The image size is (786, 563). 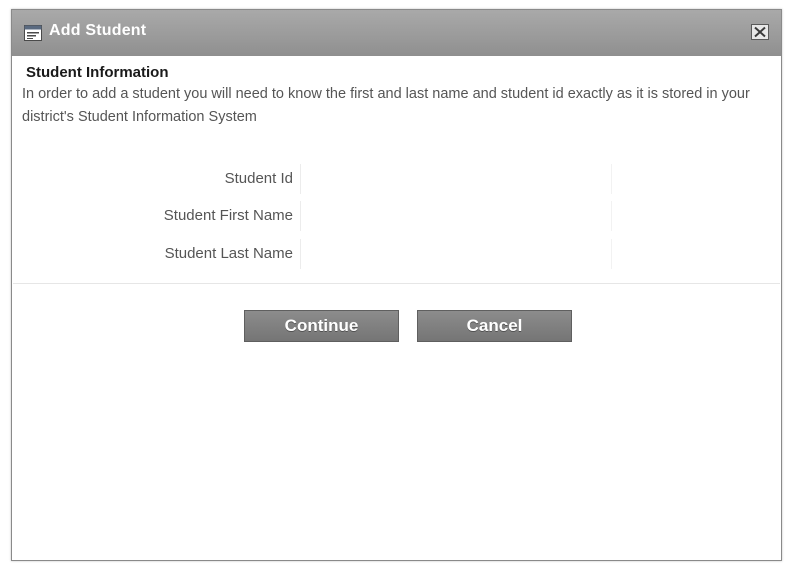 What do you see at coordinates (396, 33) in the screenshot?
I see `dialog-titlebar: Add Student` at bounding box center [396, 33].